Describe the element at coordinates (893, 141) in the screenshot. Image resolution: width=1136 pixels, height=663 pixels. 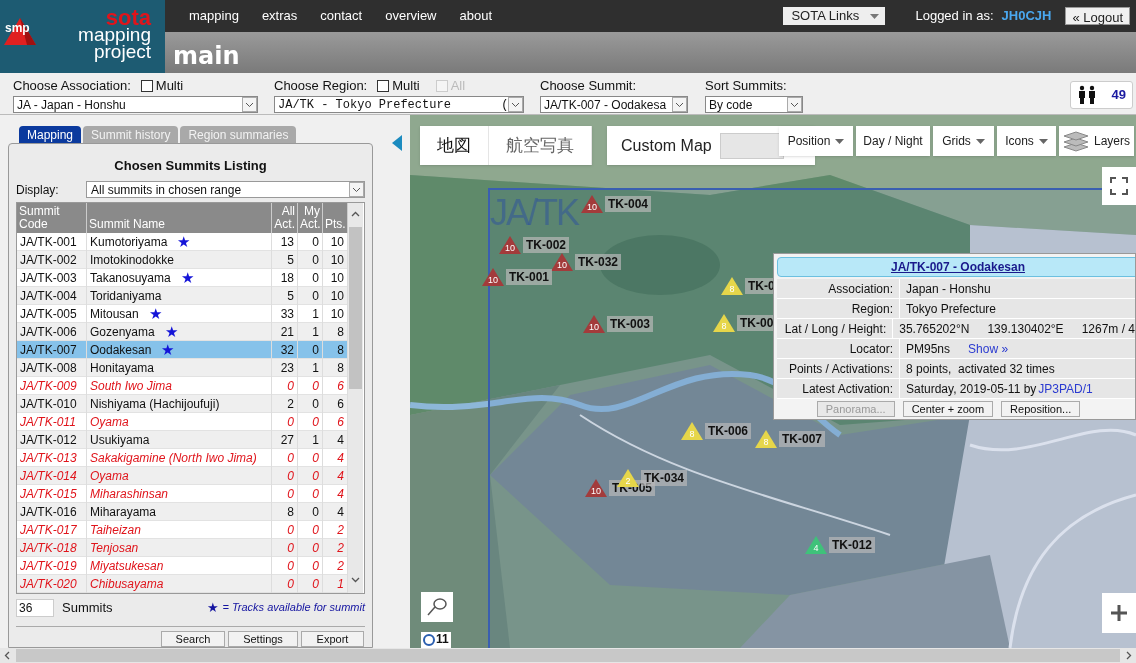
I see `map-control-button: Day / Night` at that location.